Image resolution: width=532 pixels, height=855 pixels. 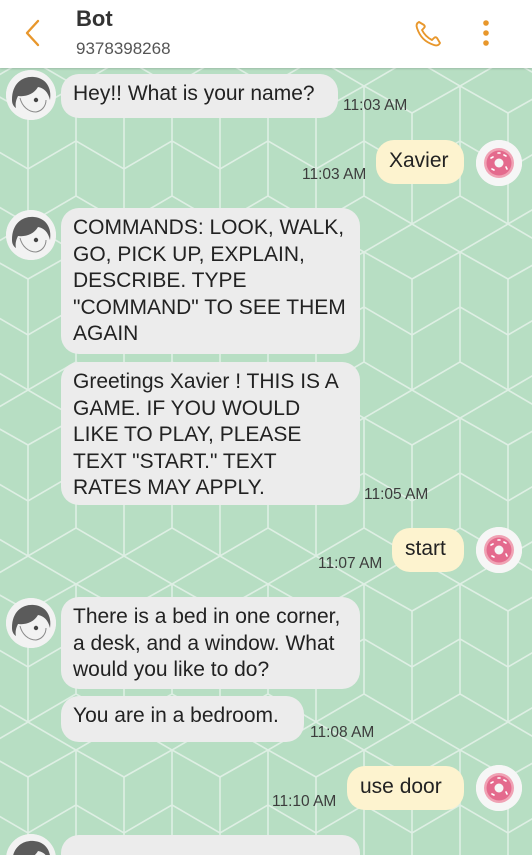 I want to click on message-text: Xavier, so click(x=419, y=160).